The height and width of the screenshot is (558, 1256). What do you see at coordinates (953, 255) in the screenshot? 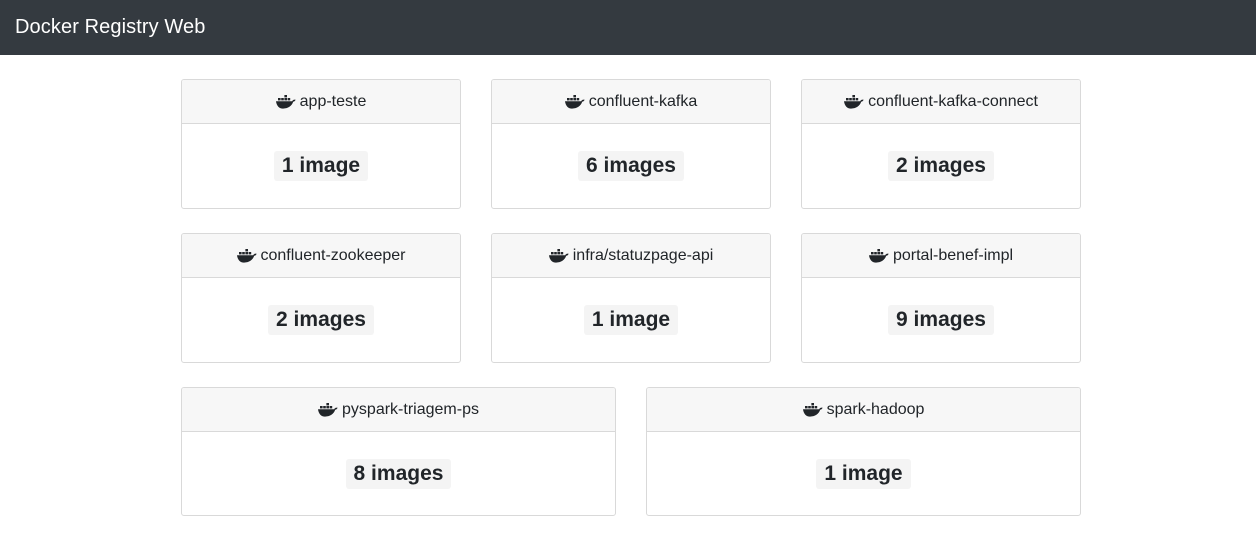
I see `repo-name: portal-benef-impl` at bounding box center [953, 255].